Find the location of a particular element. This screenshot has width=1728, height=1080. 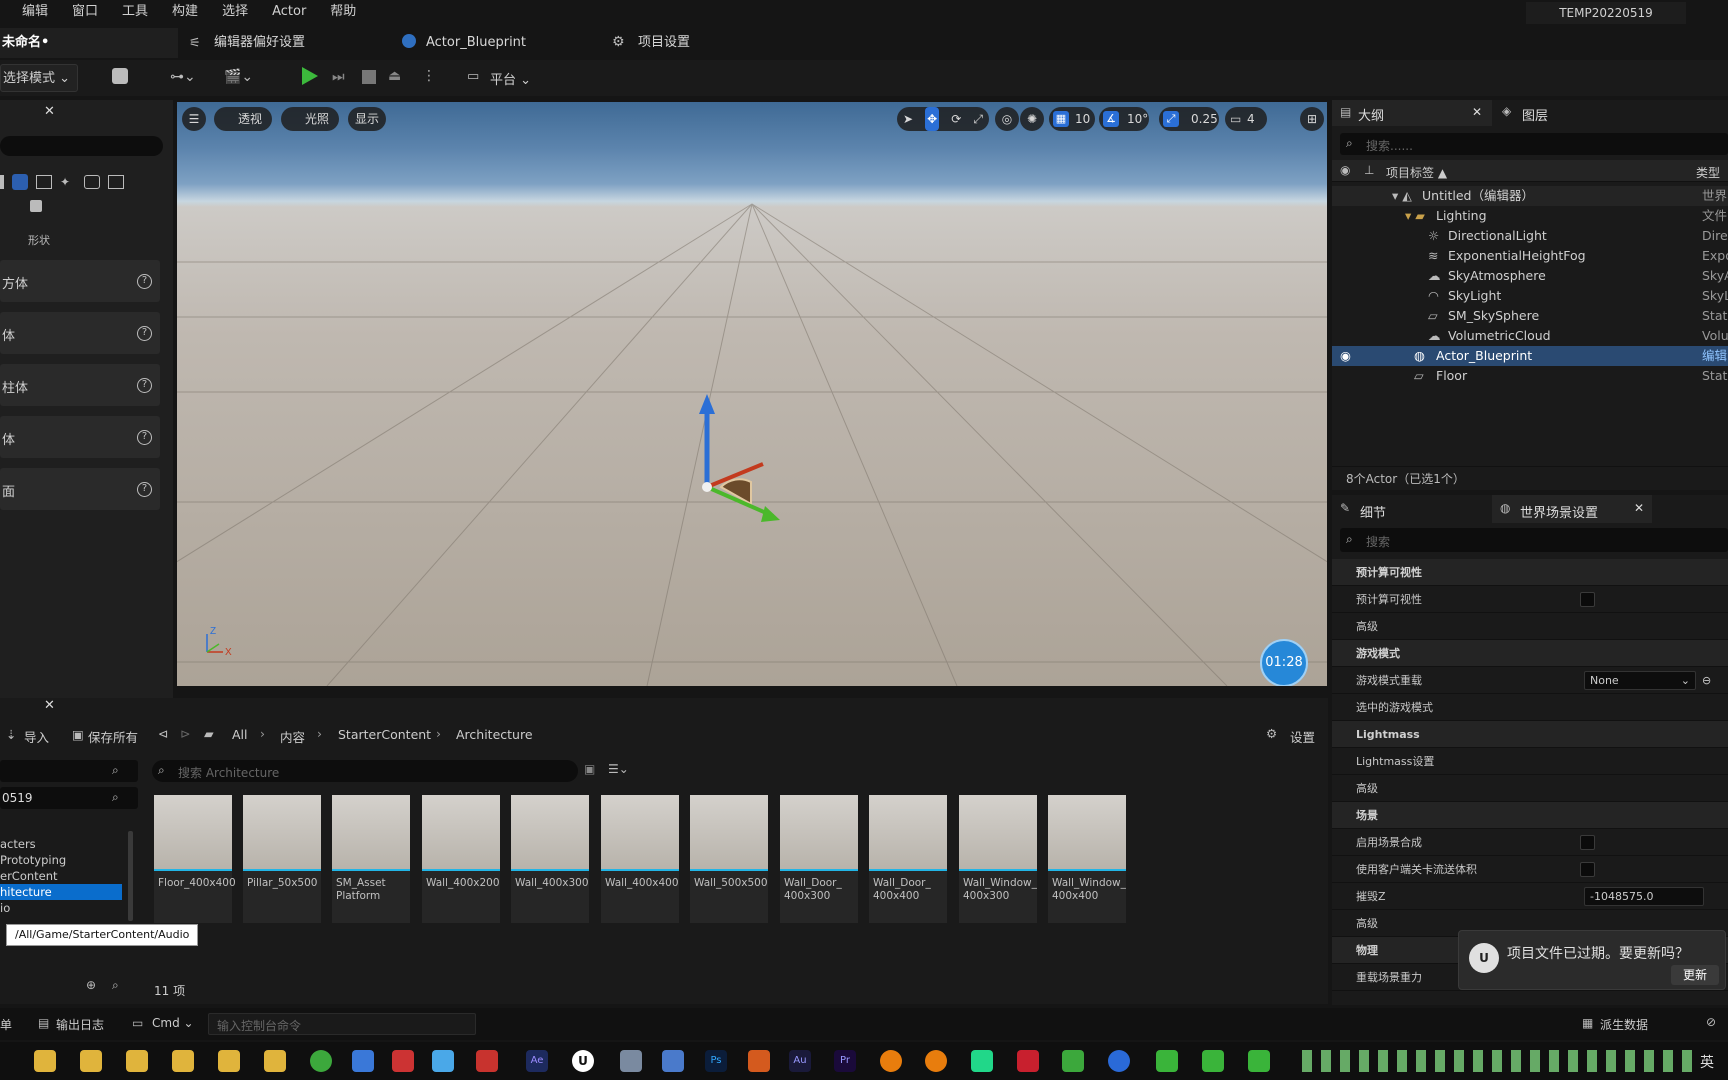

photoshop-icon: Ps is located at coordinates (716, 1061).